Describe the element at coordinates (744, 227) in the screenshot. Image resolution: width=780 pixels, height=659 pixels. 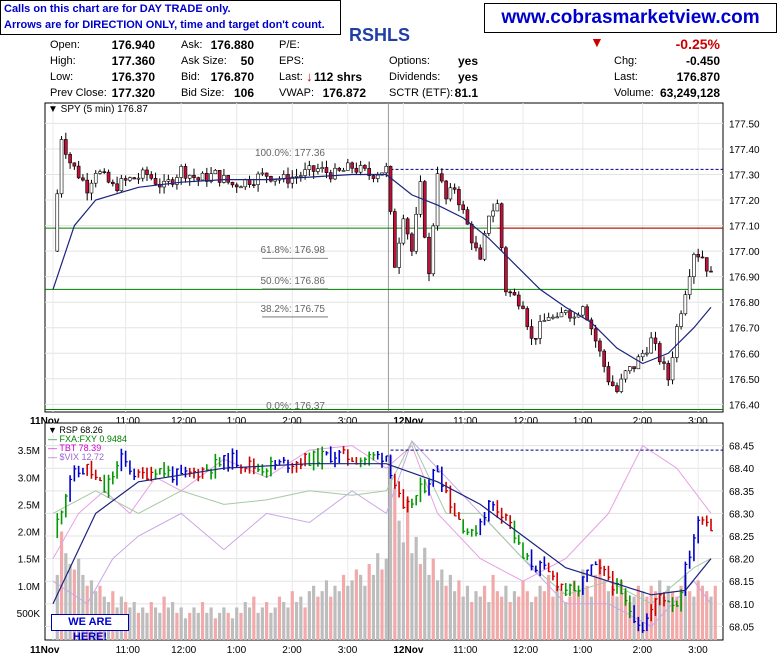
I see `price-y-tick: 177.10` at that location.